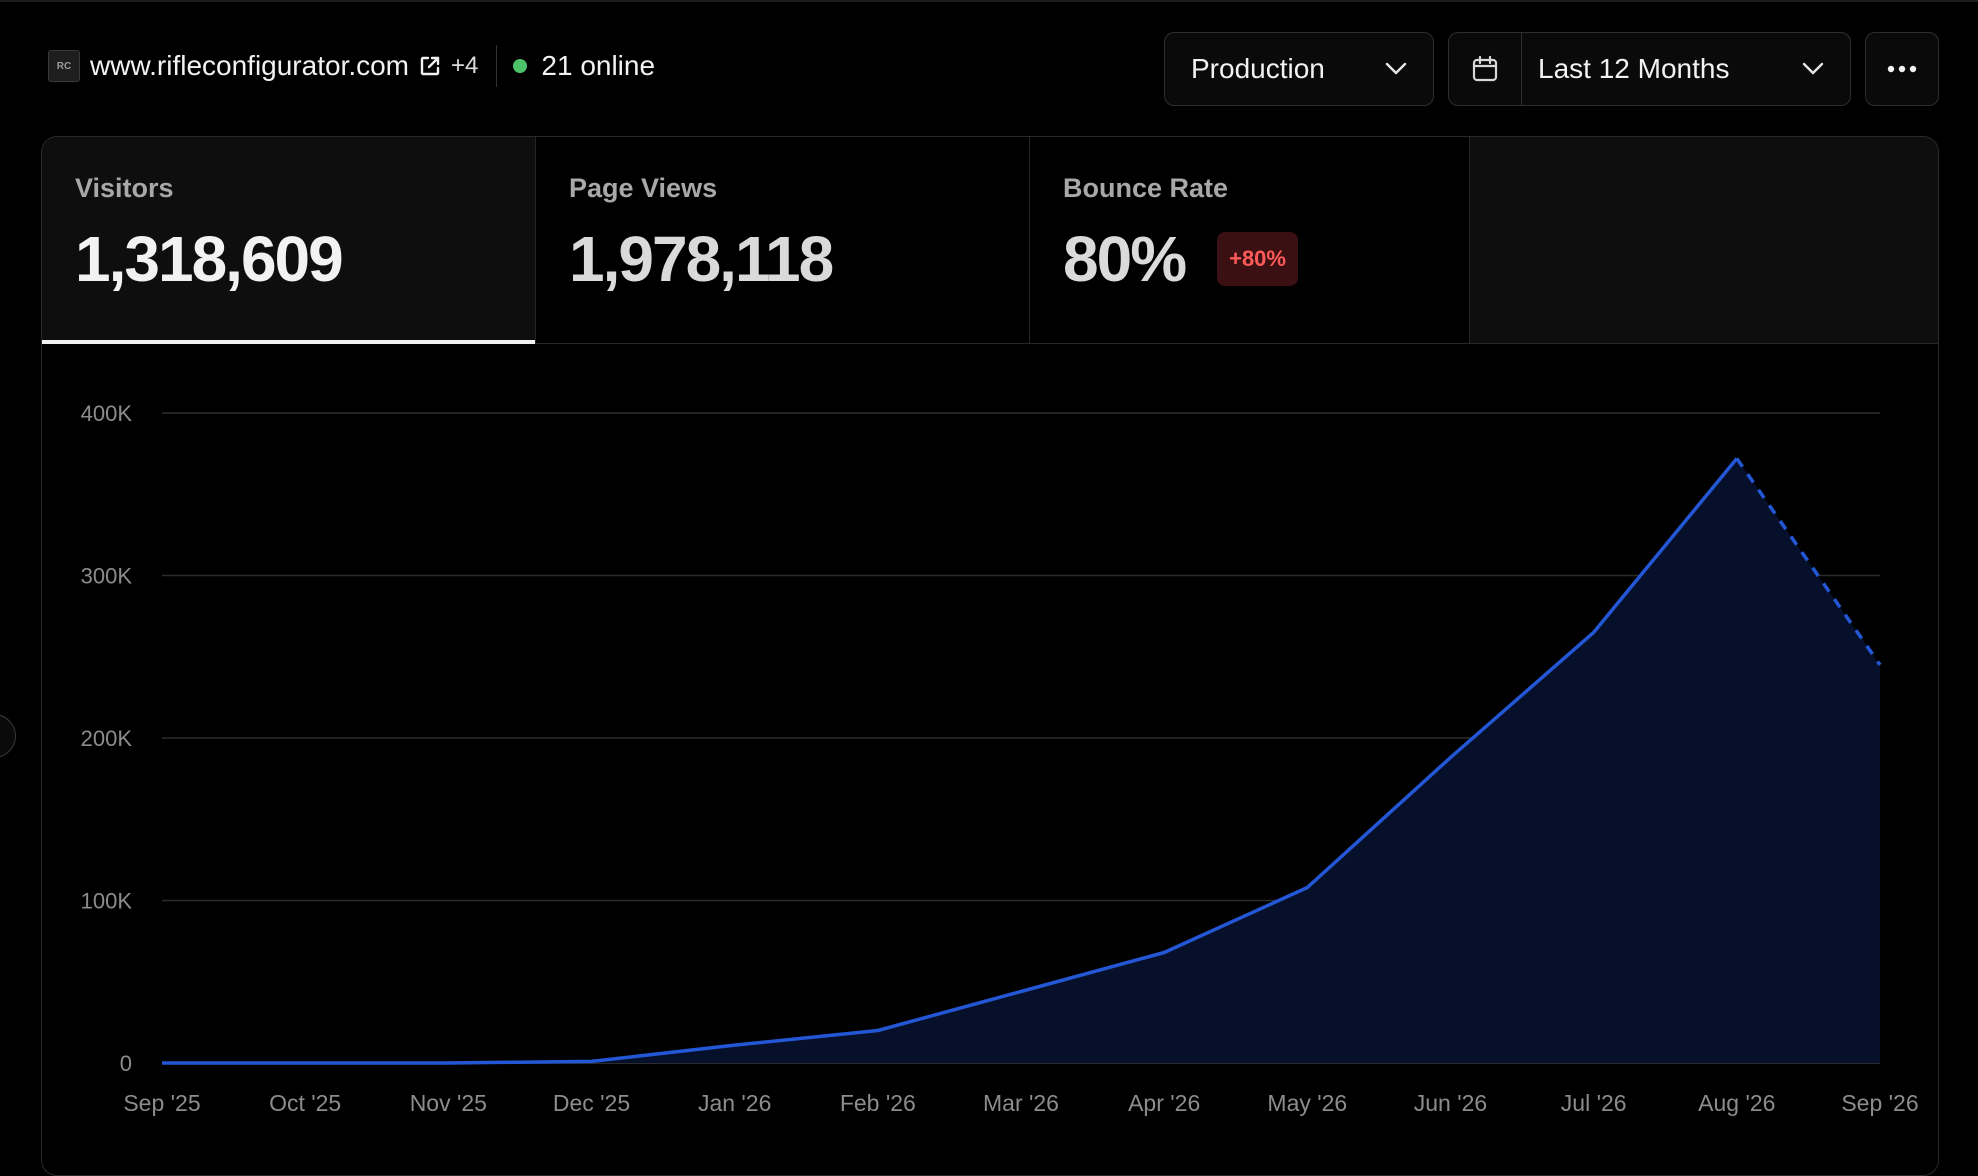 The image size is (1978, 1176). I want to click on x-tick-label: Sep '25, so click(161, 1103).